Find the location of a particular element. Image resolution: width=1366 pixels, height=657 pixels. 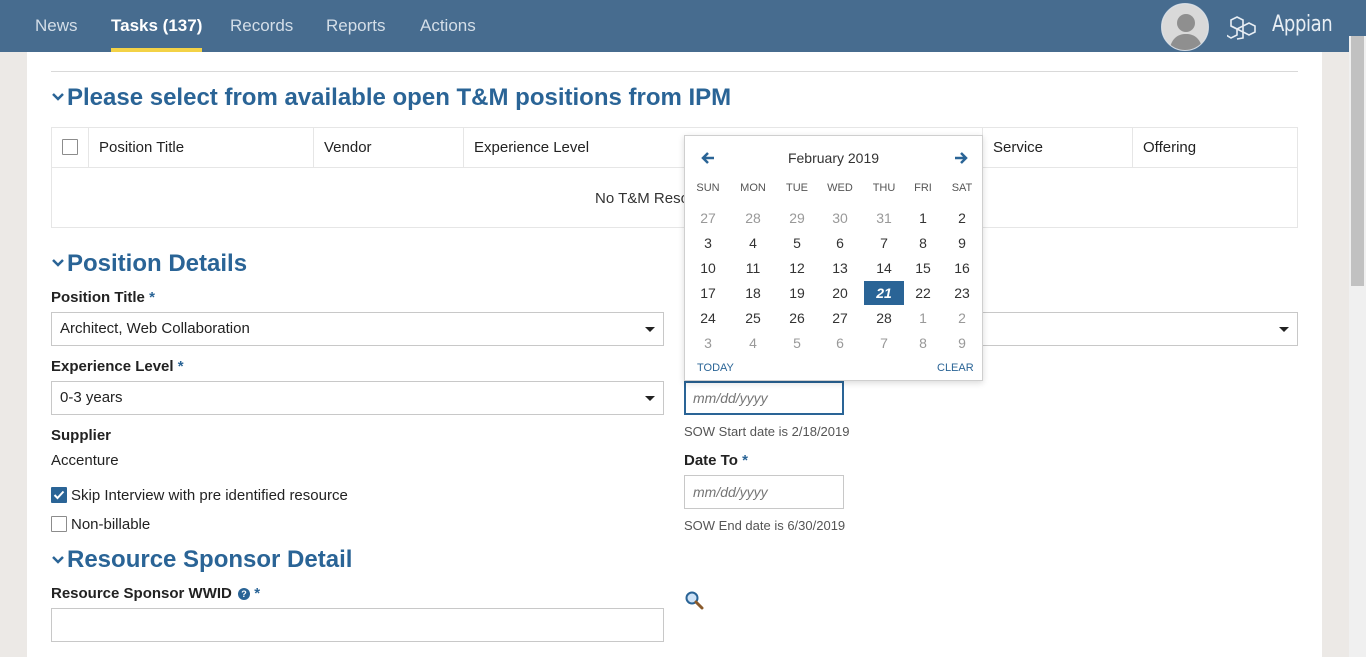

column-header-position-title: Position Title is located at coordinates (201, 148).